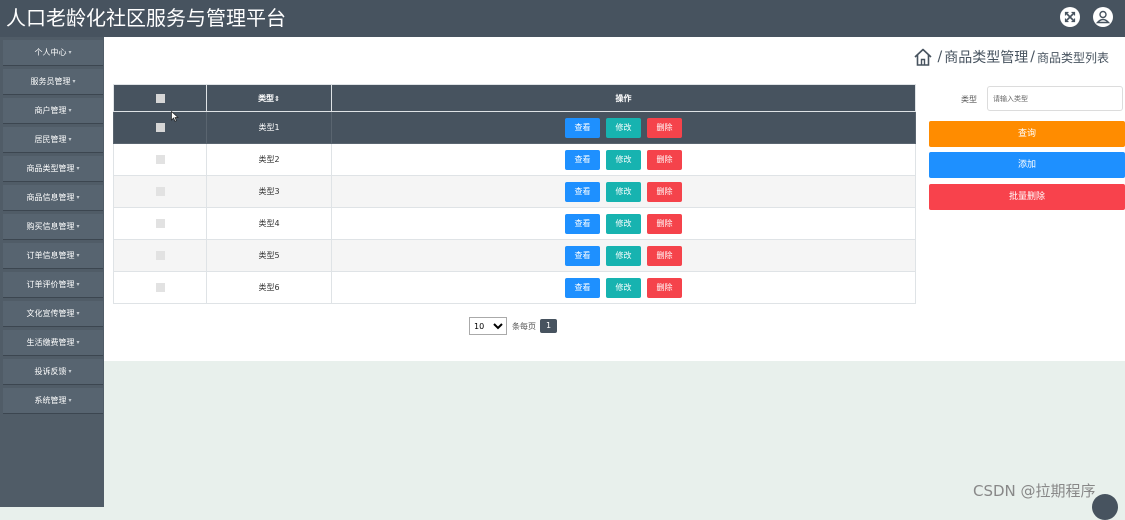 The image size is (1125, 520). What do you see at coordinates (1027, 165) in the screenshot?
I see `add-button: 添加` at bounding box center [1027, 165].